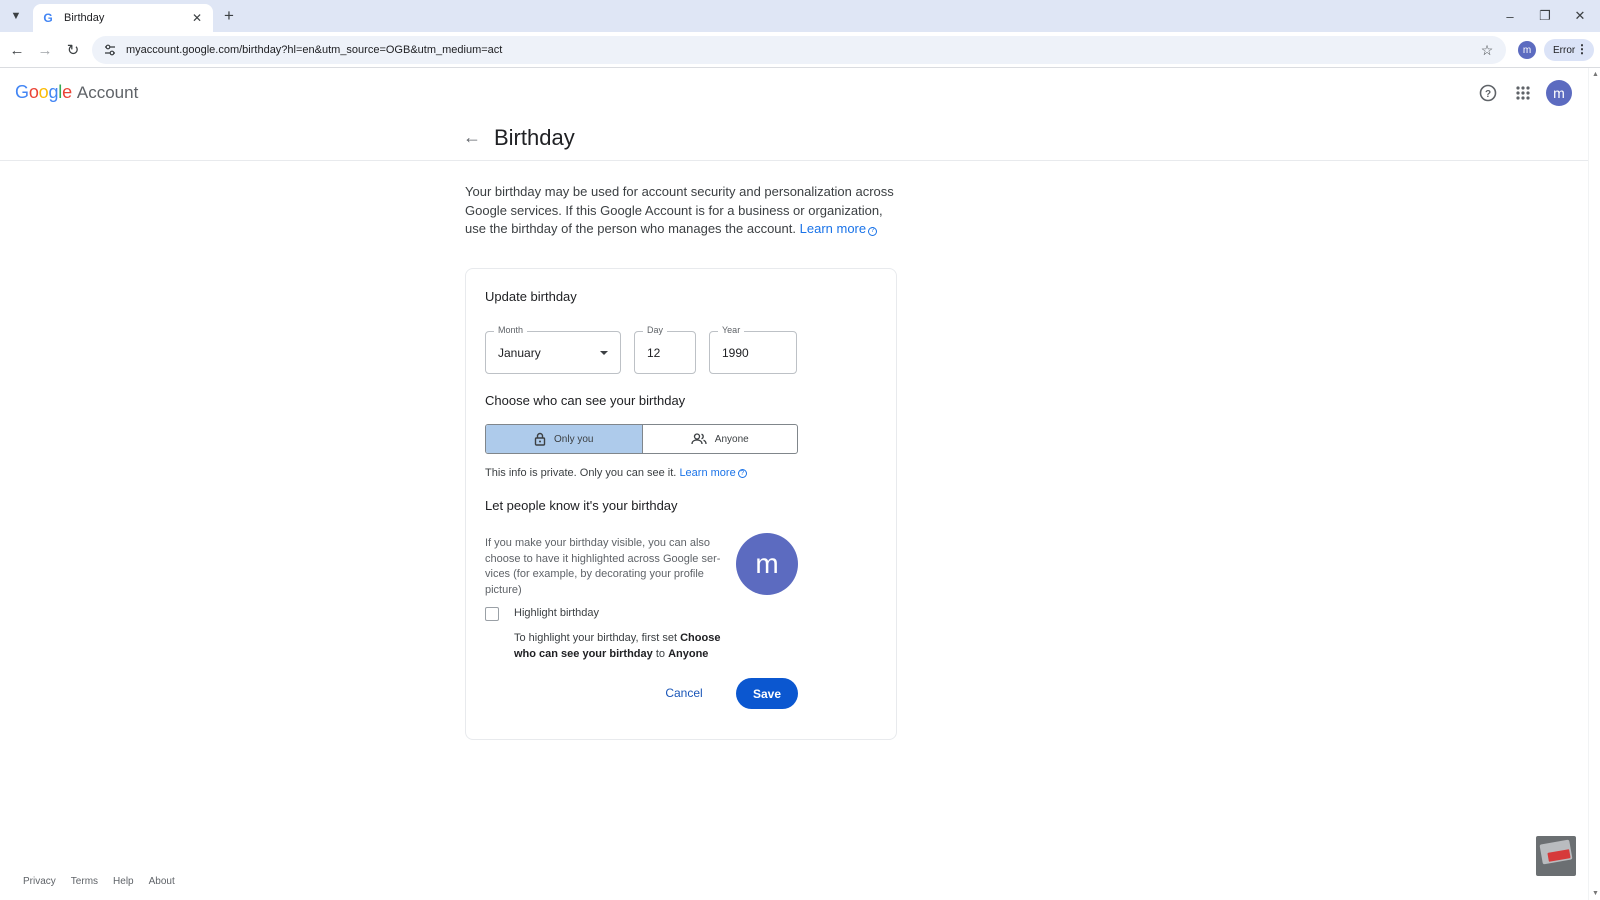  I want to click on highlight-birthday-label: Highlight birthday, so click(556, 613).